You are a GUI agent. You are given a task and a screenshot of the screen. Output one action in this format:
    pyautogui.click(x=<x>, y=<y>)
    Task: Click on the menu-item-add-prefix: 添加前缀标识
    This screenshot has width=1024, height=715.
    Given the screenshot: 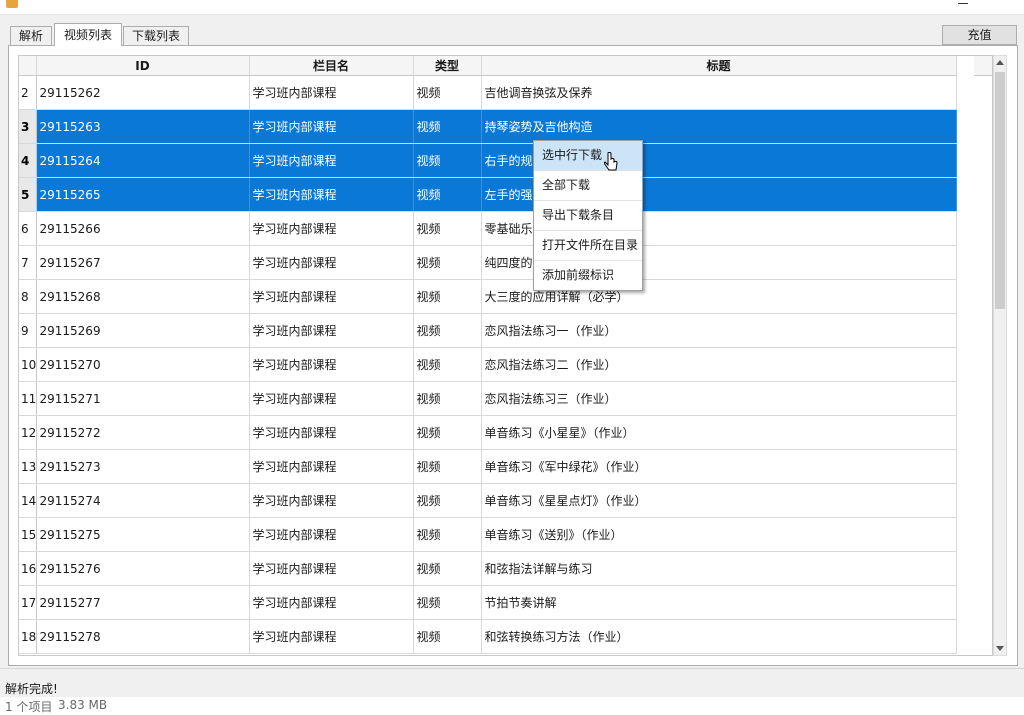 What is the action you would take?
    pyautogui.click(x=588, y=276)
    